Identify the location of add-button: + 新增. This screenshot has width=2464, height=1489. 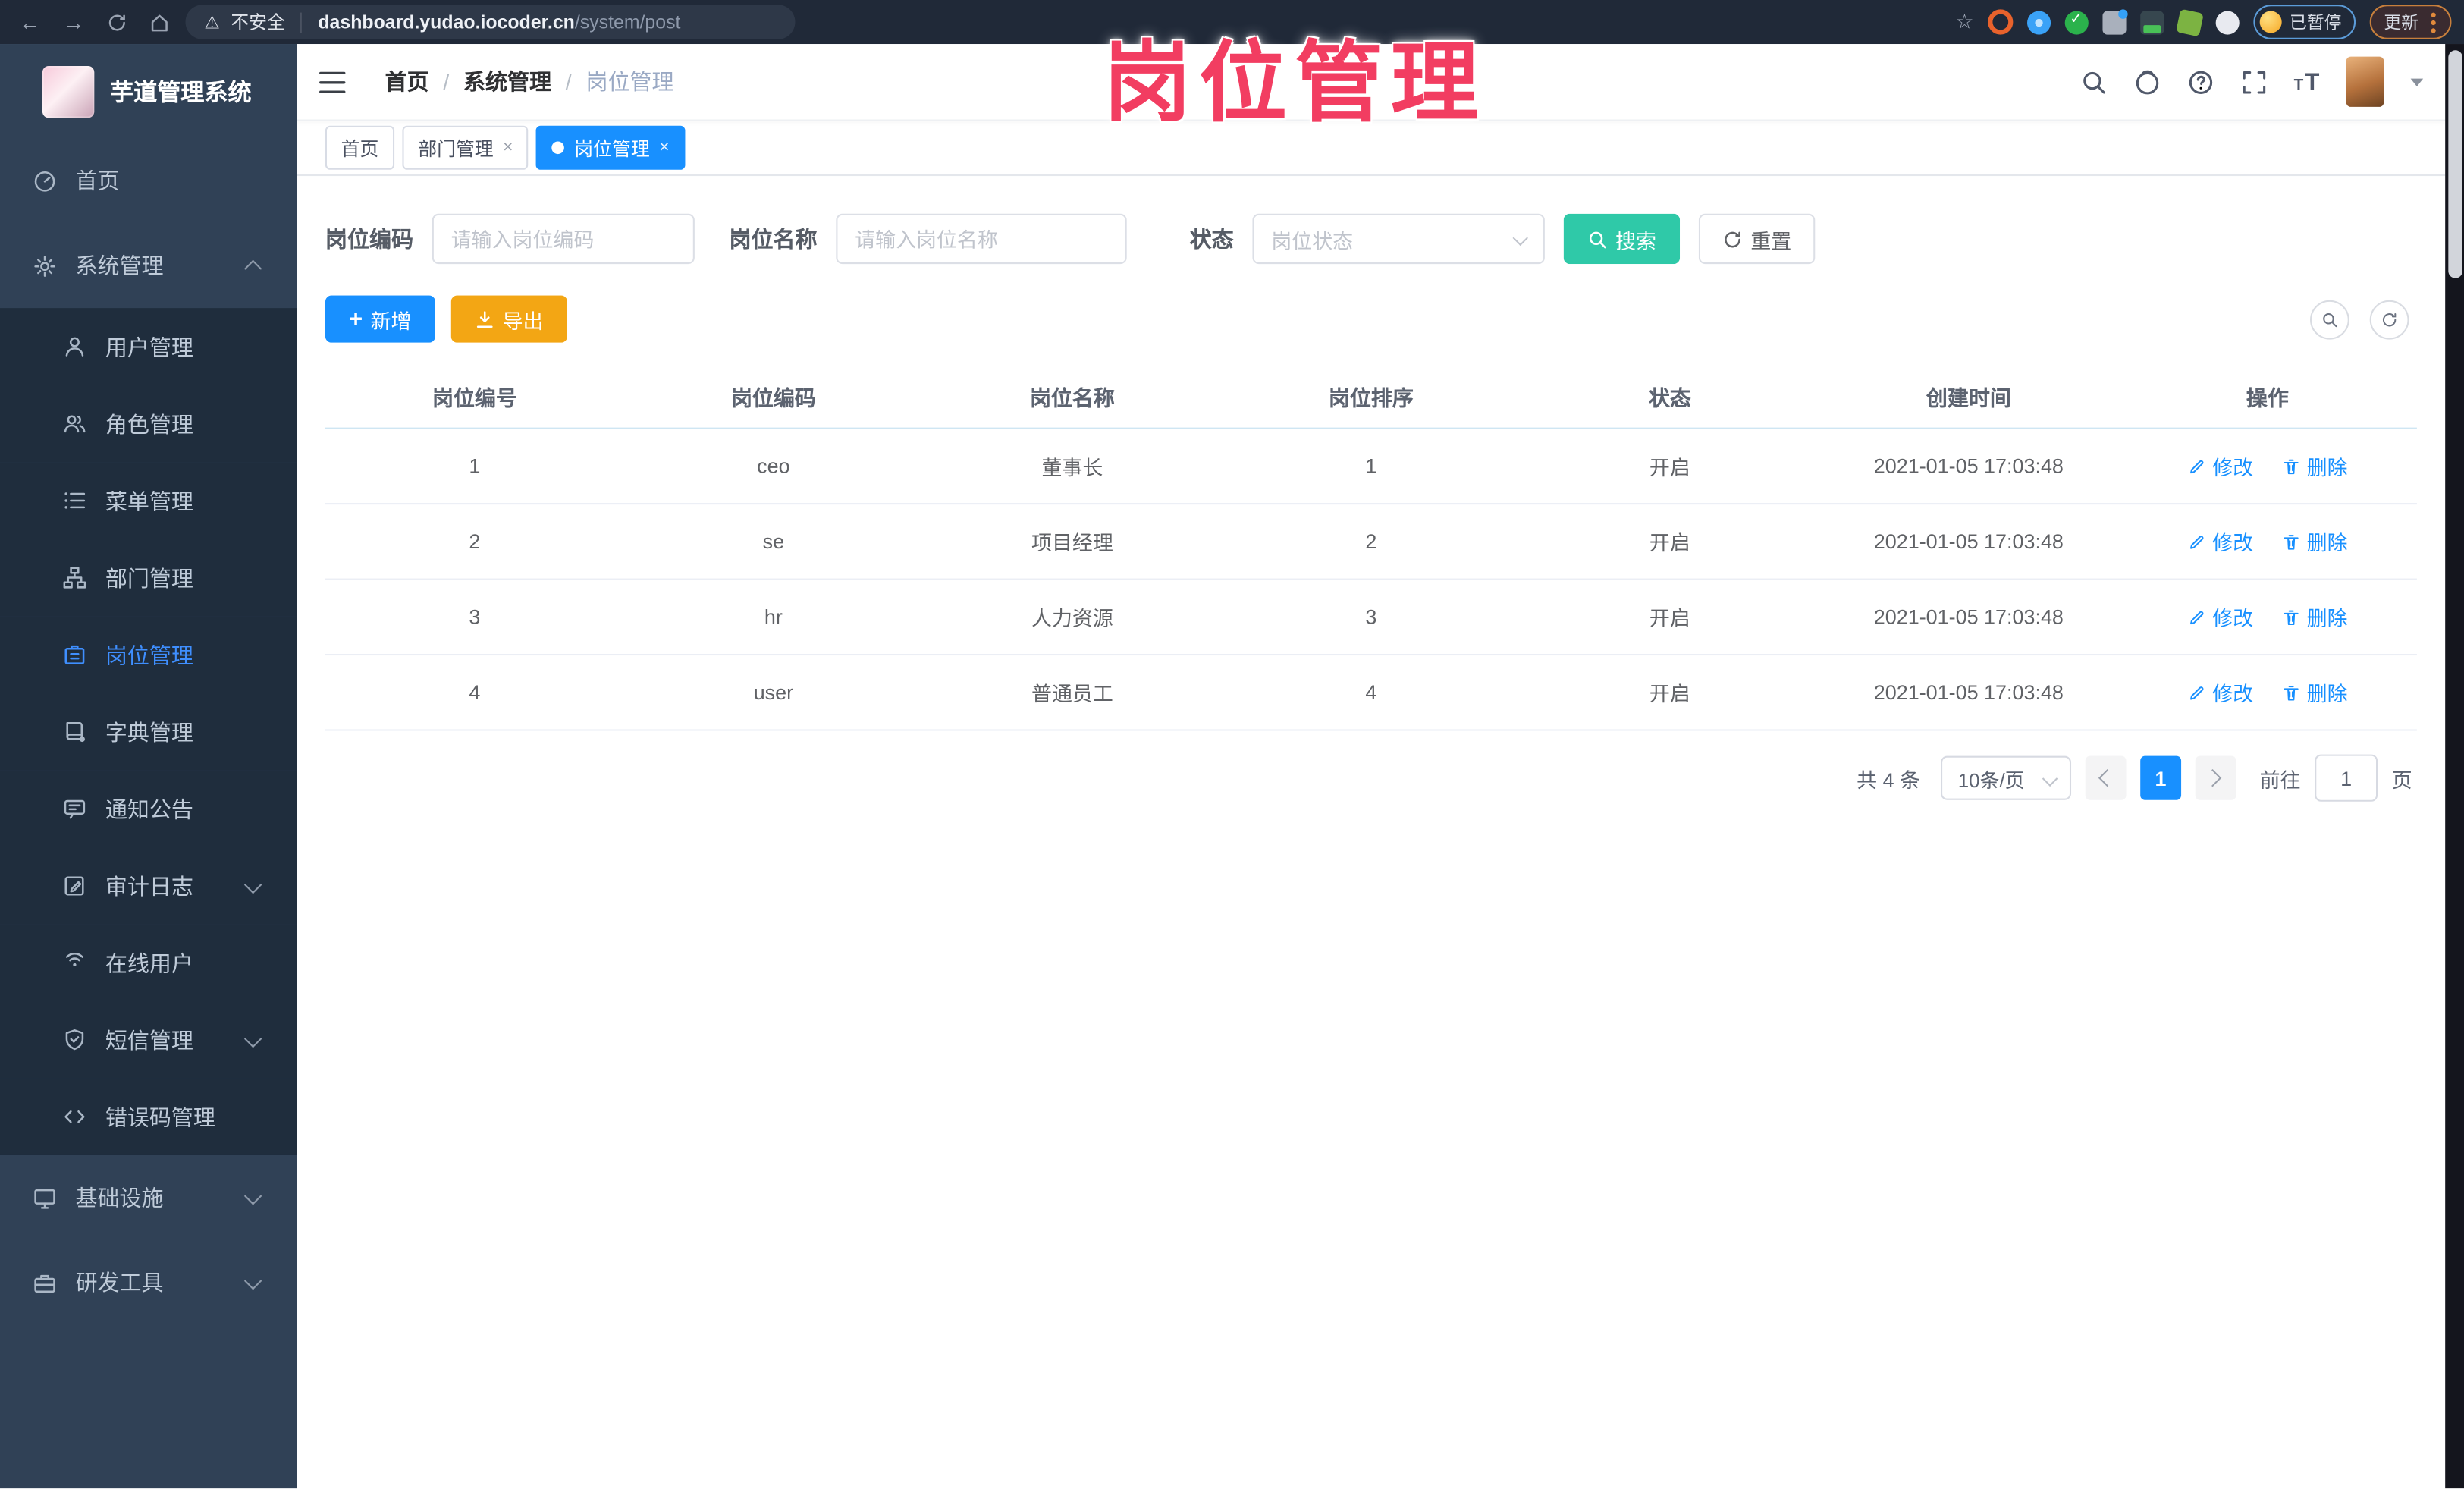
(380, 319).